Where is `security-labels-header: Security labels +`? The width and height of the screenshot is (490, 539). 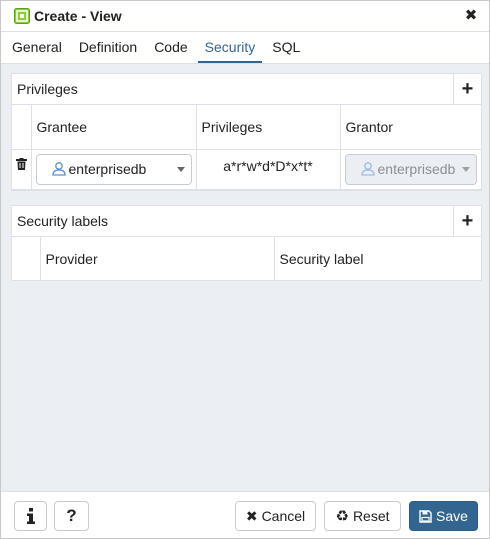 security-labels-header: Security labels + is located at coordinates (246, 221).